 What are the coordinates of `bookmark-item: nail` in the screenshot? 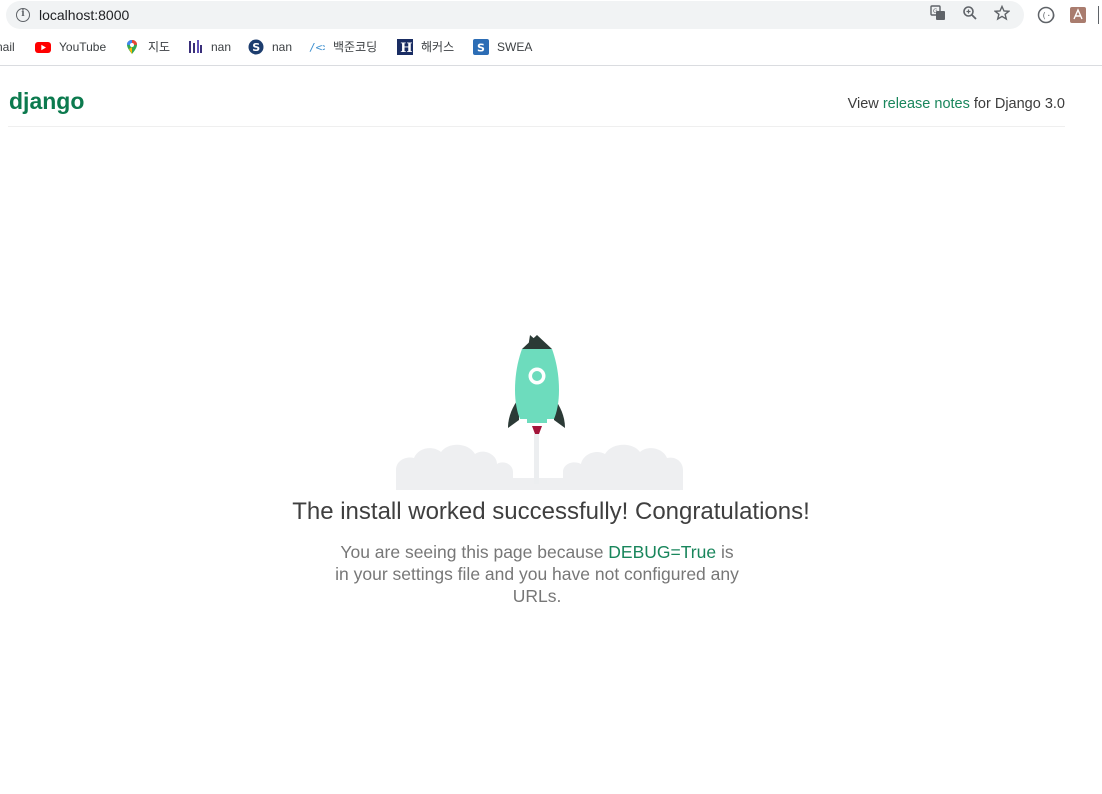 It's located at (7, 47).